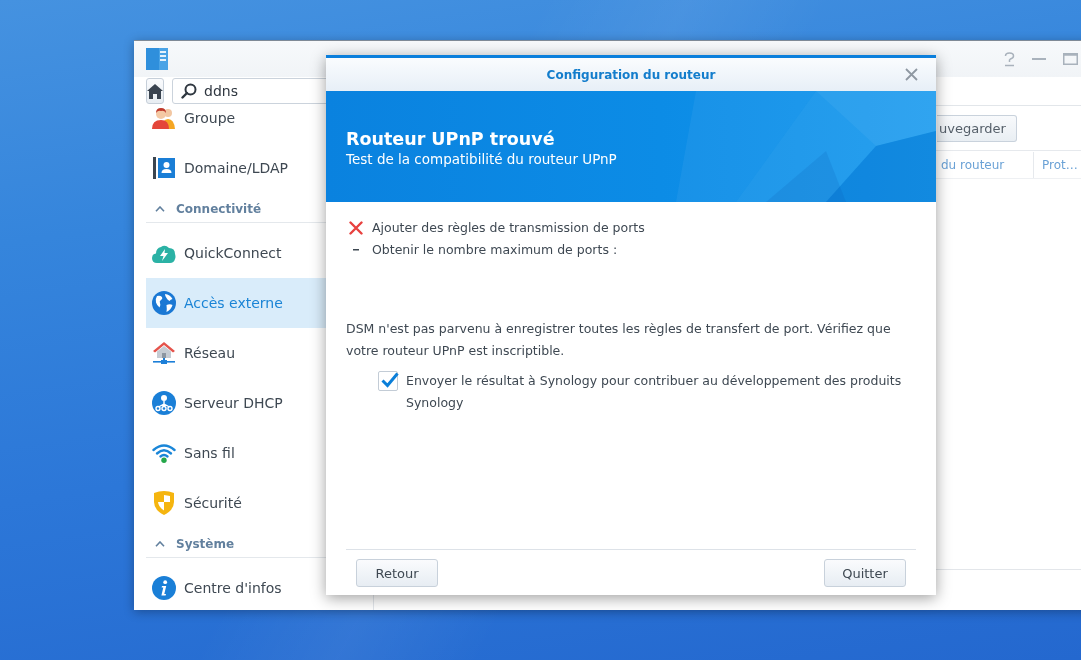  Describe the element at coordinates (397, 573) in the screenshot. I see `back-button: Retour` at that location.